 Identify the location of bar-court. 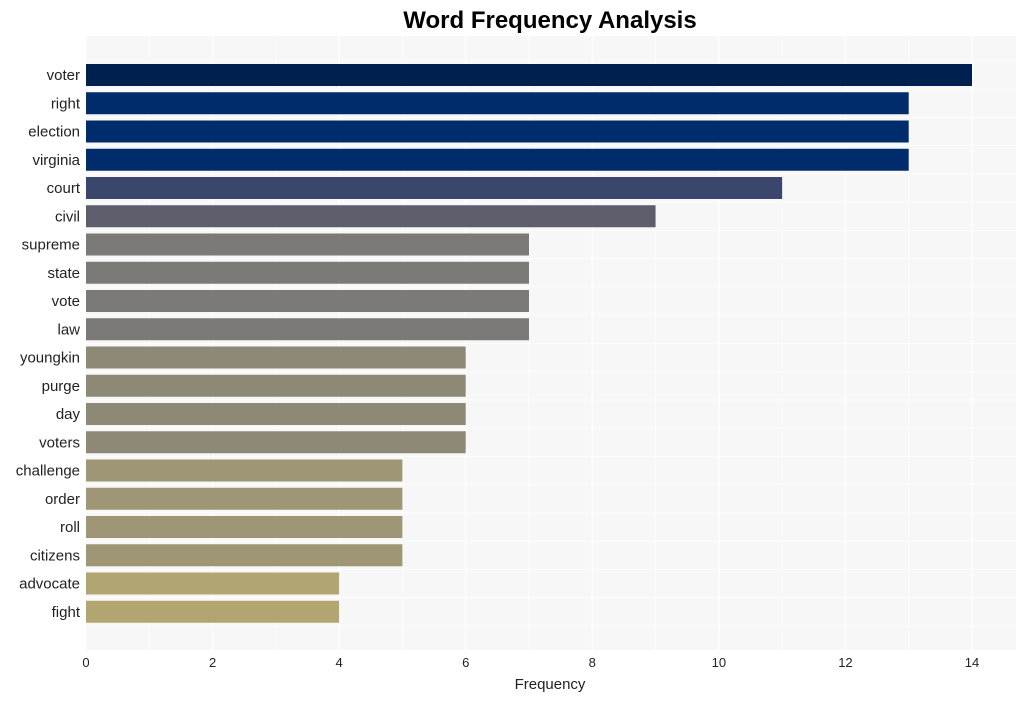
(434, 188).